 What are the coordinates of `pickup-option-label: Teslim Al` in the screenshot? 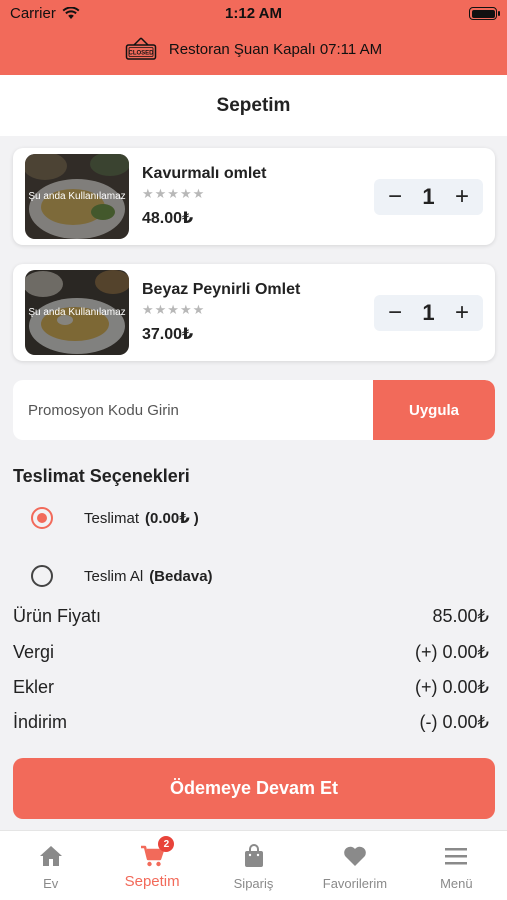 It's located at (114, 576).